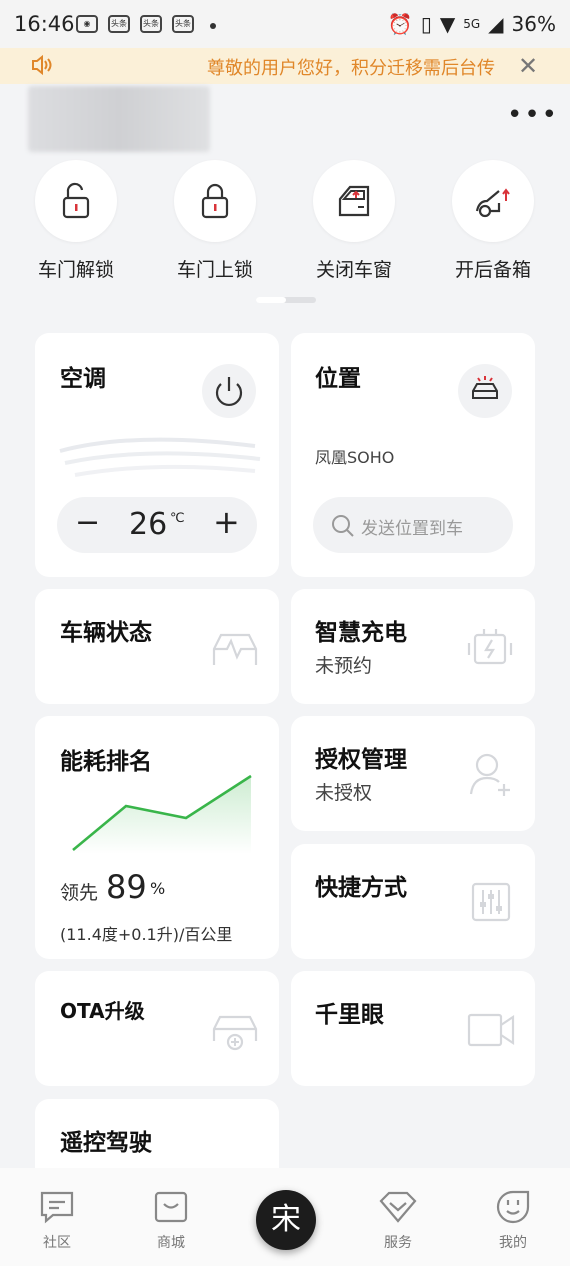 This screenshot has width=570, height=1266. Describe the element at coordinates (235, 1033) in the screenshot. I see `car-upgrade-icon` at that location.